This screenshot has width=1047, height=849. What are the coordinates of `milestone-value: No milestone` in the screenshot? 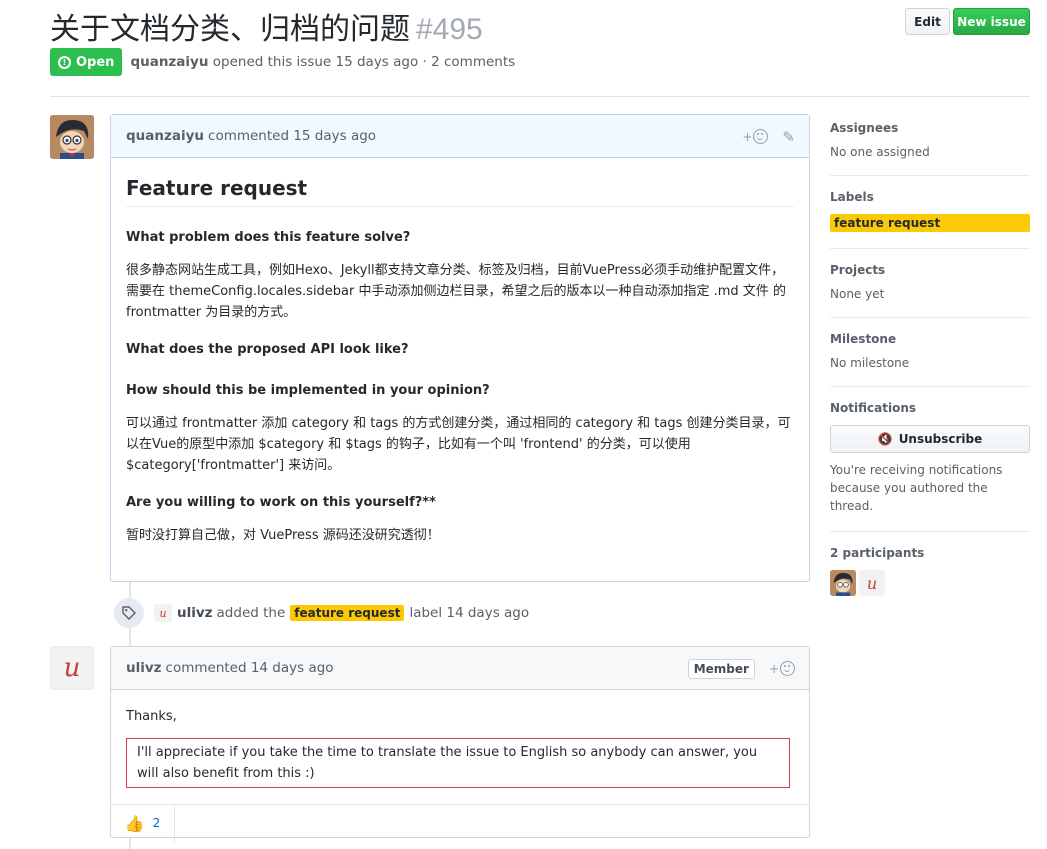 It's located at (870, 363).